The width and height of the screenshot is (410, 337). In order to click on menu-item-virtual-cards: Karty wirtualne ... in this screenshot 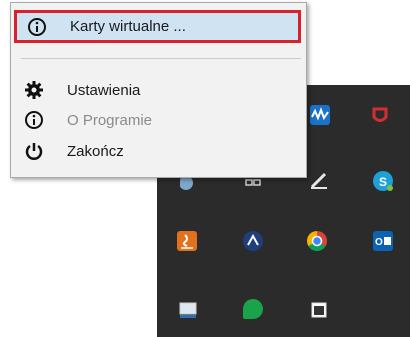, I will do `click(157, 26)`.